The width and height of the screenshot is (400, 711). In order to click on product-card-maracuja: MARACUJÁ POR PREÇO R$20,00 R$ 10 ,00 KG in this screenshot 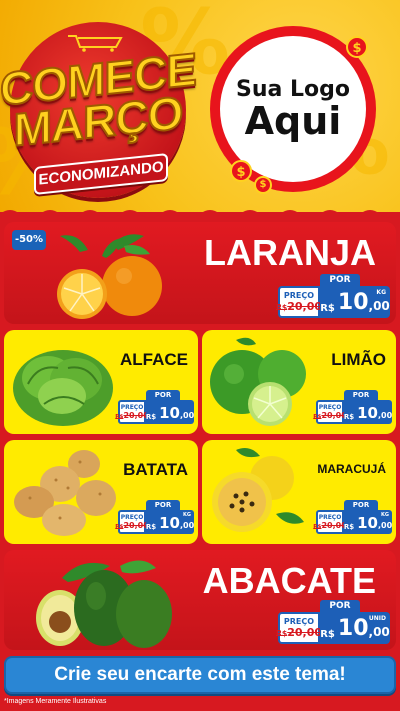, I will do `click(299, 492)`.